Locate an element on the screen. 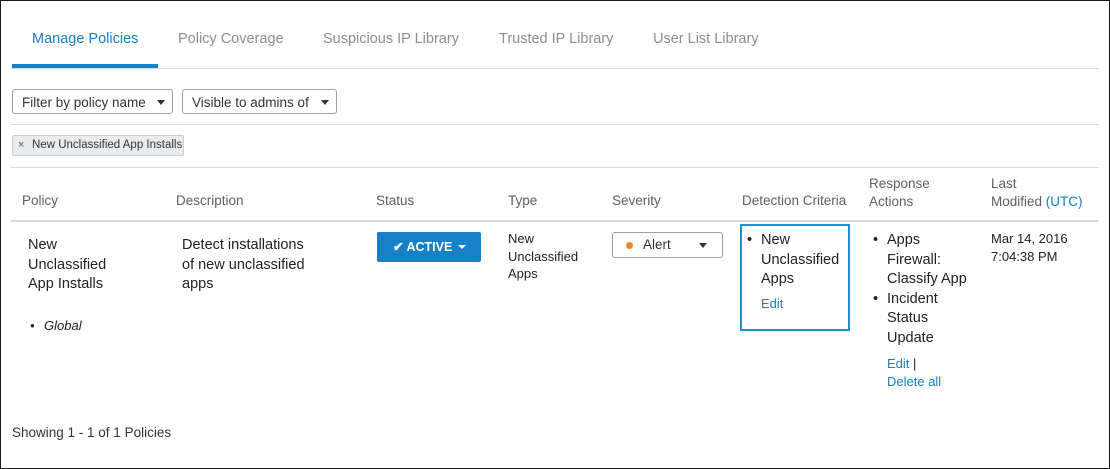 The width and height of the screenshot is (1110, 469). close-icon: × is located at coordinates (21, 145).